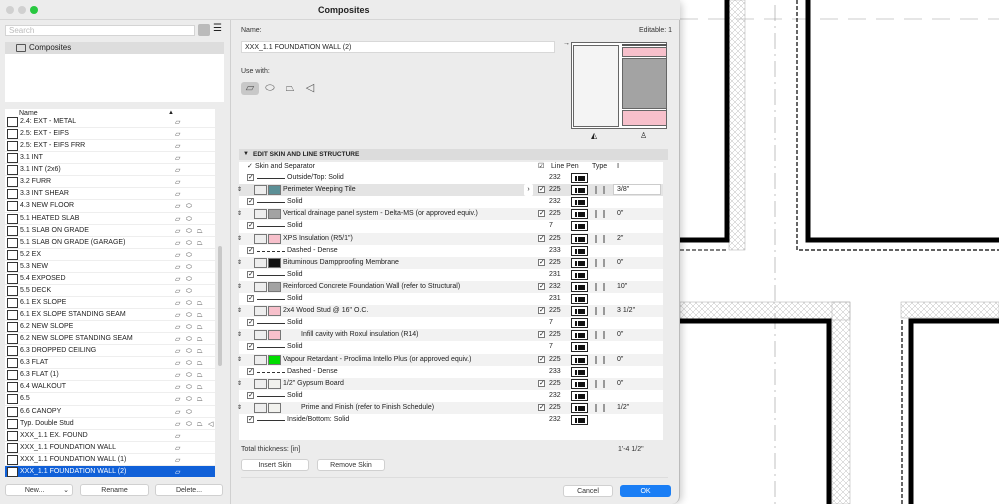 Image resolution: width=999 pixels, height=504 pixels. Describe the element at coordinates (110, 399) in the screenshot. I see `list-item: 6.5 ▱ ⬭ ⏢` at that location.